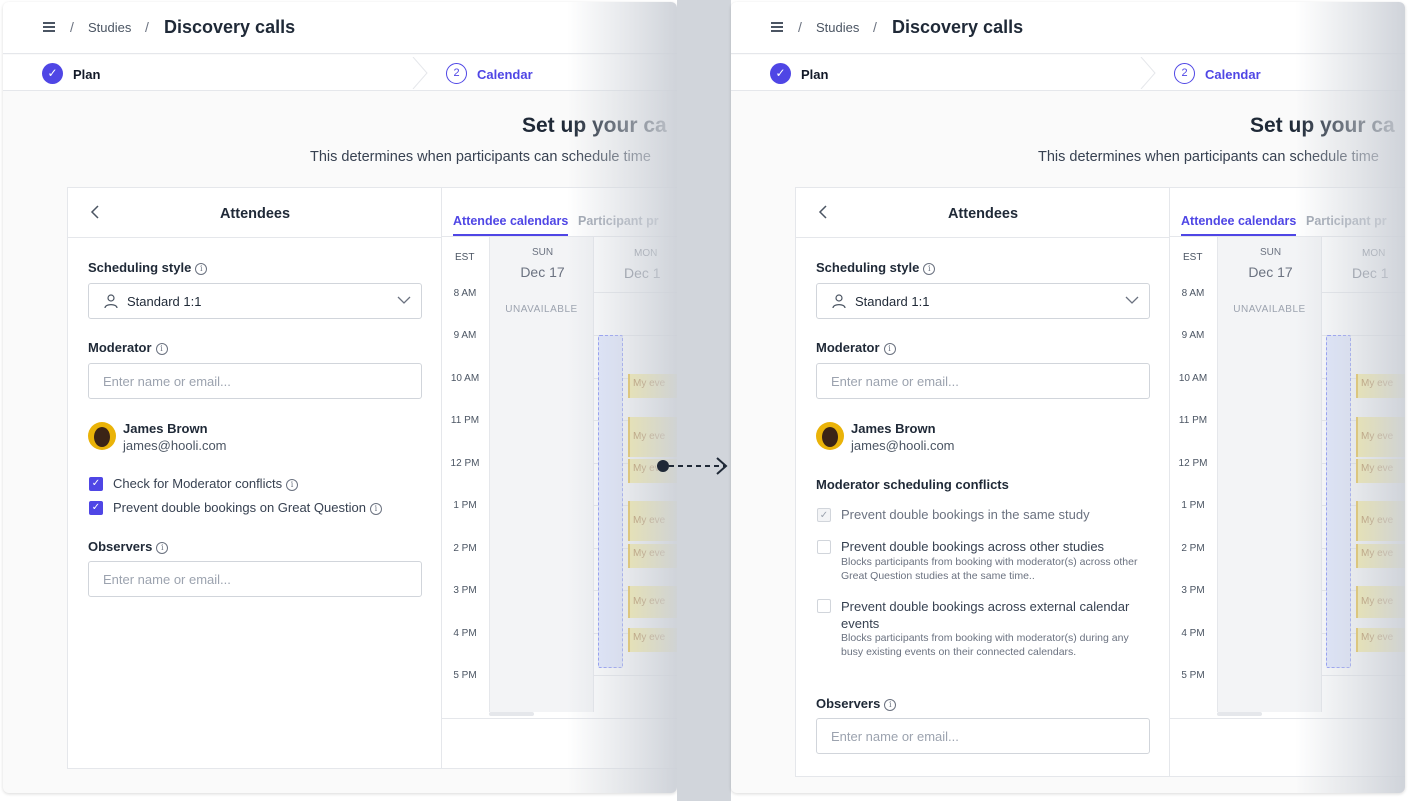 This screenshot has height=801, width=1408. I want to click on time-label: 3 PM, so click(465, 590).